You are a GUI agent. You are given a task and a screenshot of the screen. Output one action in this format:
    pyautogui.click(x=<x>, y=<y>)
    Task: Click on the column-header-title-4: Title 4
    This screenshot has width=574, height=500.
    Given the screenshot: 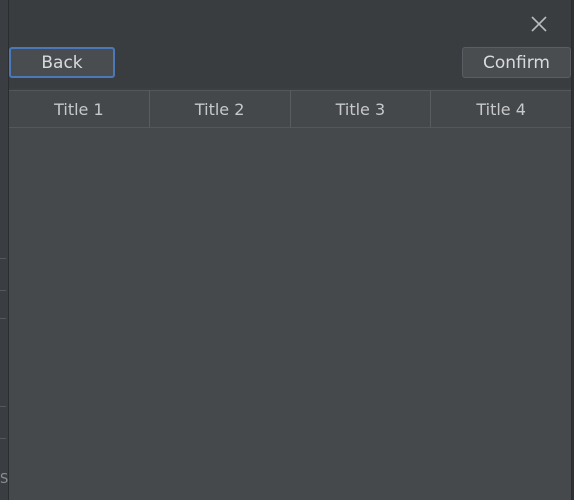 What is the action you would take?
    pyautogui.click(x=501, y=109)
    